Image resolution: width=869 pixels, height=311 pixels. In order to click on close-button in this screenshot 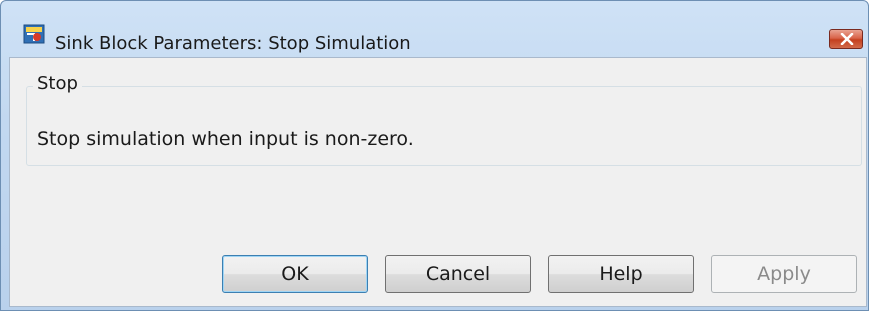, I will do `click(846, 39)`.